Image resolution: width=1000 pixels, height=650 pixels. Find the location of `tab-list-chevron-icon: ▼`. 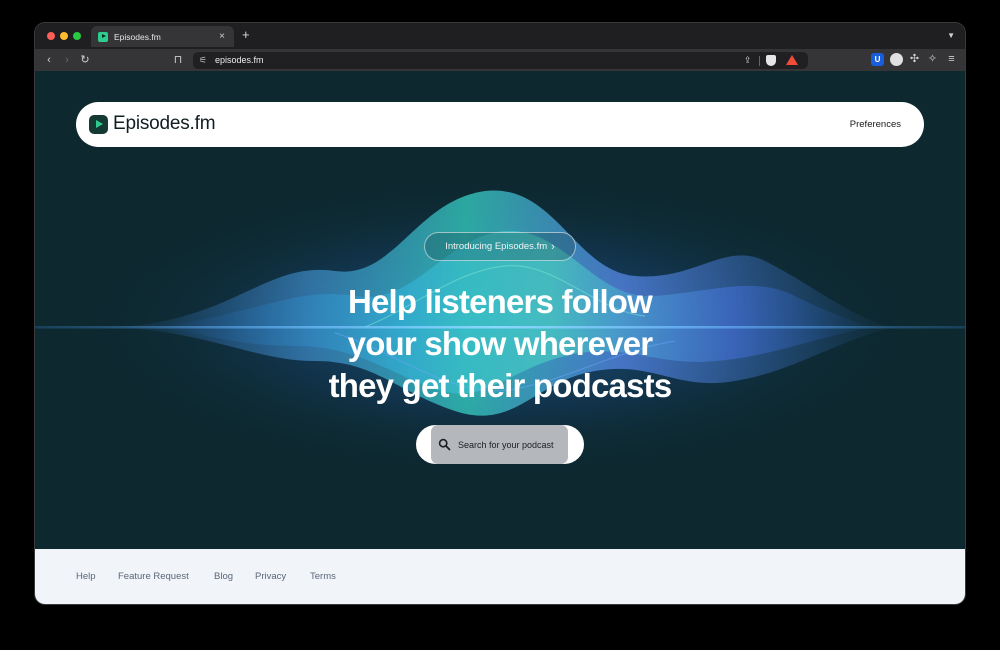

tab-list-chevron-icon: ▼ is located at coordinates (951, 35).